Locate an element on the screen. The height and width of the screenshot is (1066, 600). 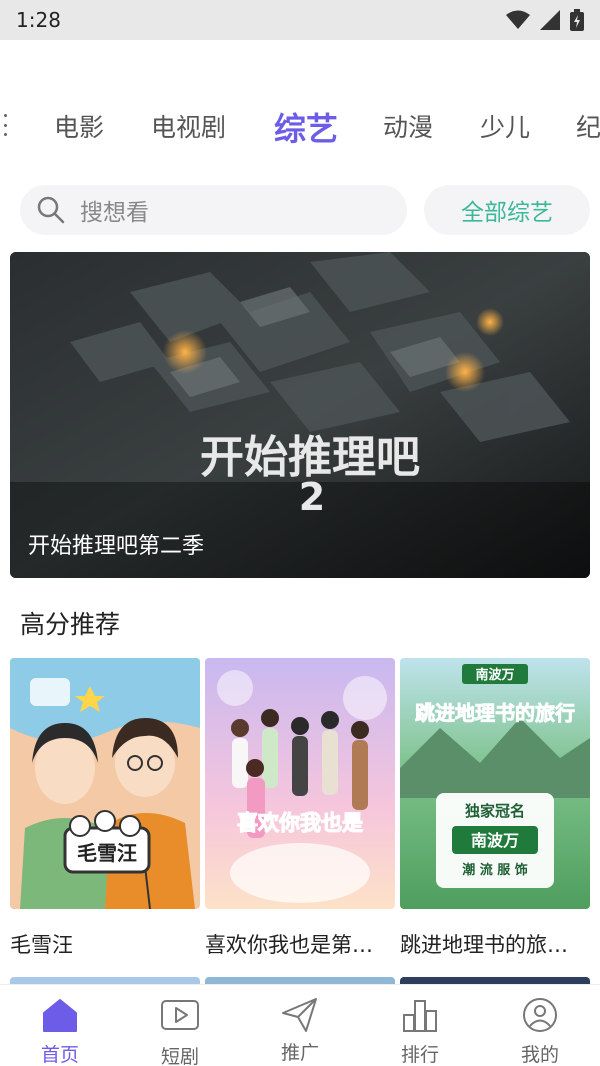
tab-grip-icon is located at coordinates (6, 125).